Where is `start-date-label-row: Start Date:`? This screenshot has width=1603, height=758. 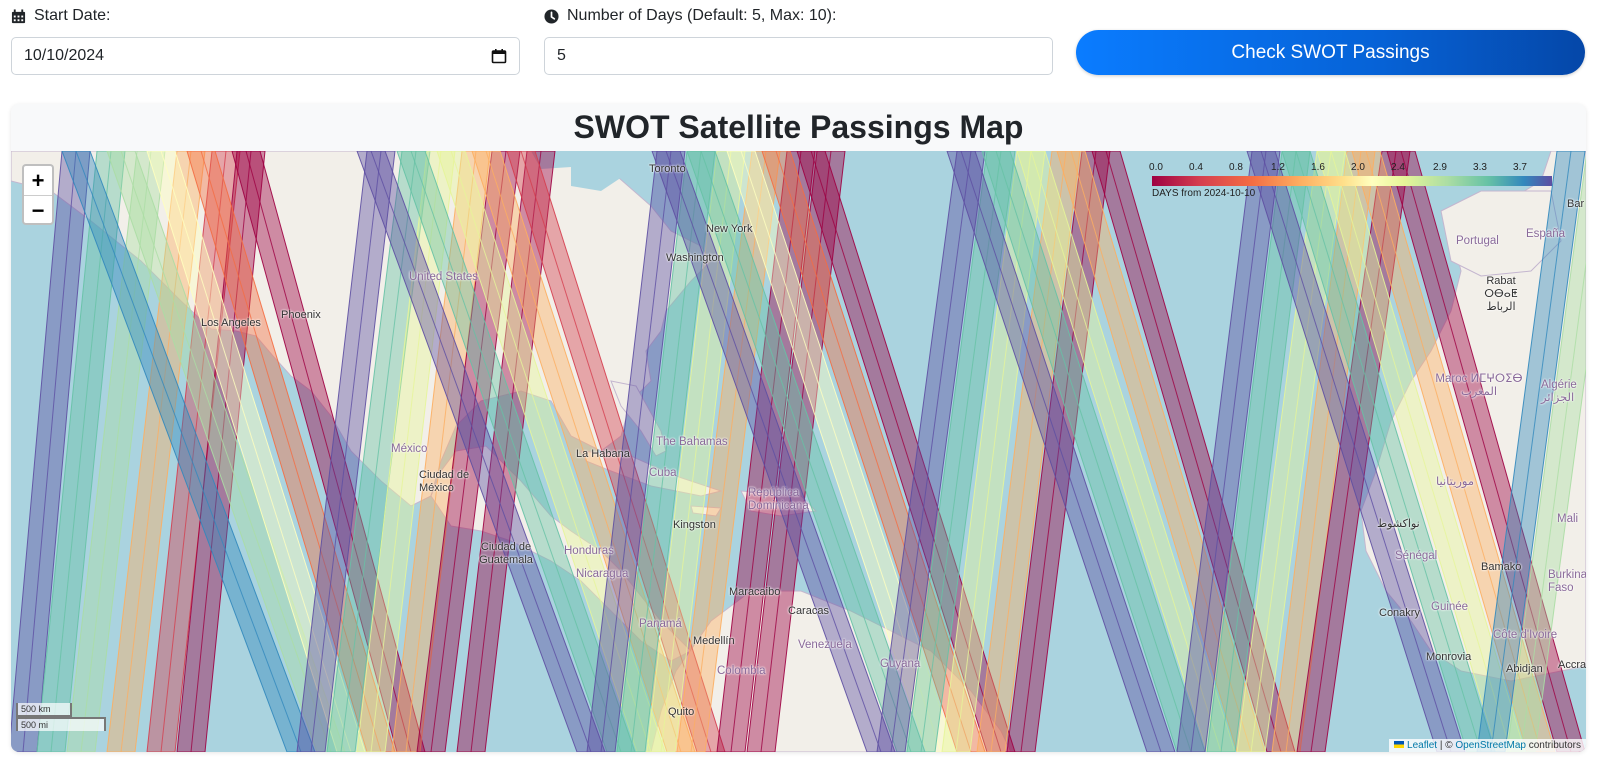 start-date-label-row: Start Date: is located at coordinates (60, 16).